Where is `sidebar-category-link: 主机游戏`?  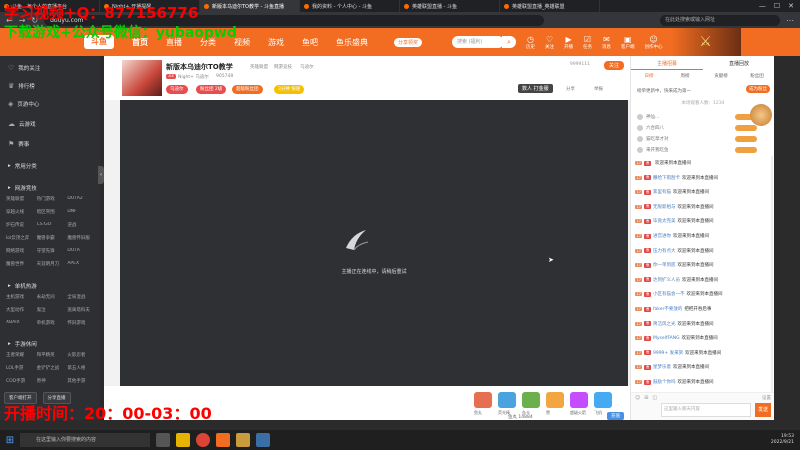
sidebar-category-link: 主机游戏 is located at coordinates (21, 297).